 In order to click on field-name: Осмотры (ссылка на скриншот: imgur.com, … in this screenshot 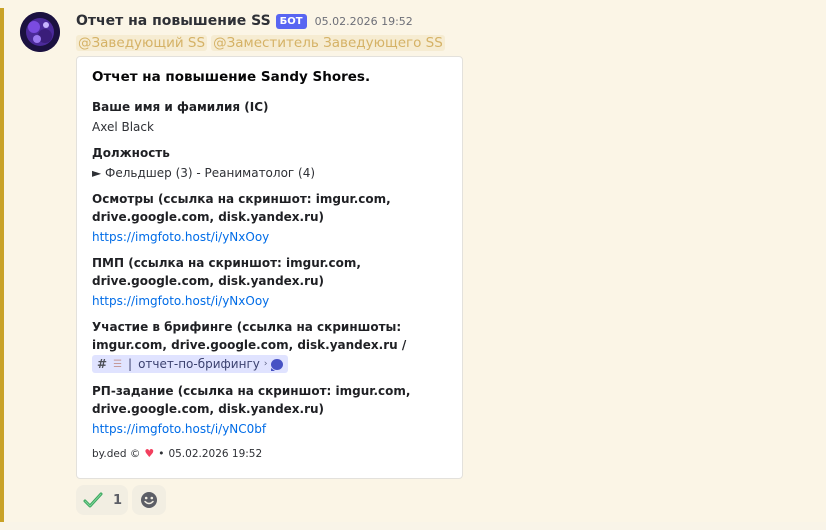, I will do `click(241, 208)`.